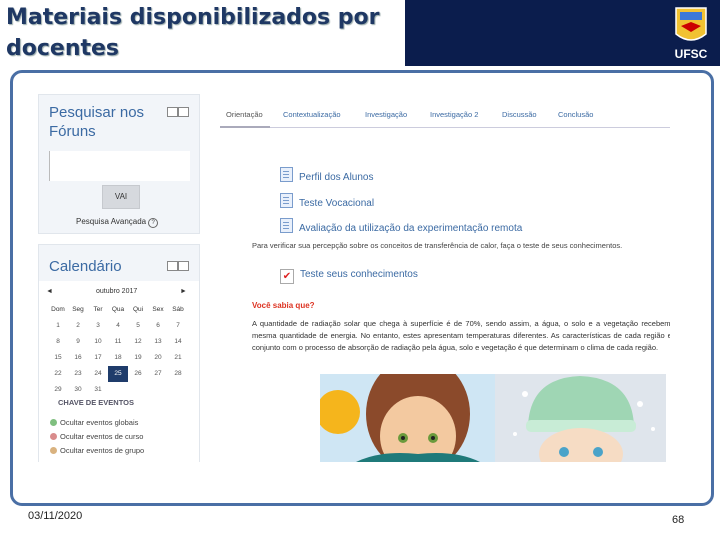 Image resolution: width=720 pixels, height=540 pixels. What do you see at coordinates (121, 197) in the screenshot?
I see `search-go-button: VAI` at bounding box center [121, 197].